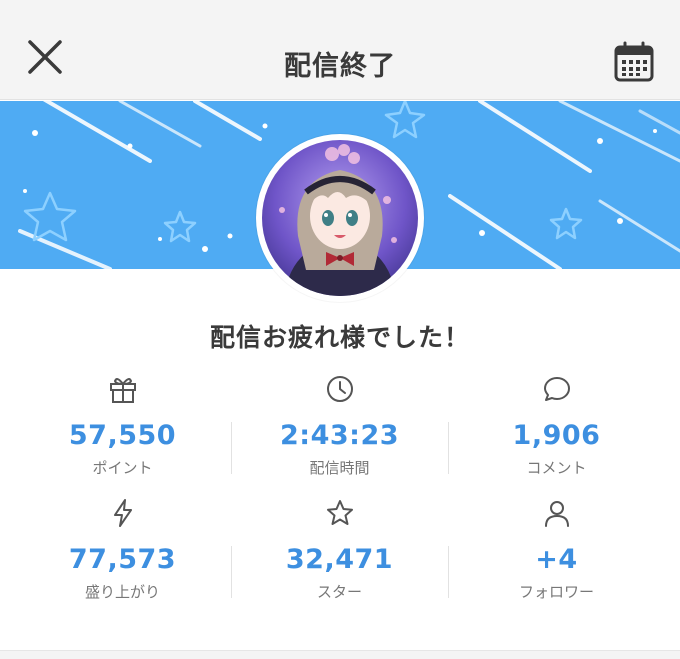  What do you see at coordinates (556, 468) in the screenshot?
I see `comments-label: コメント` at bounding box center [556, 468].